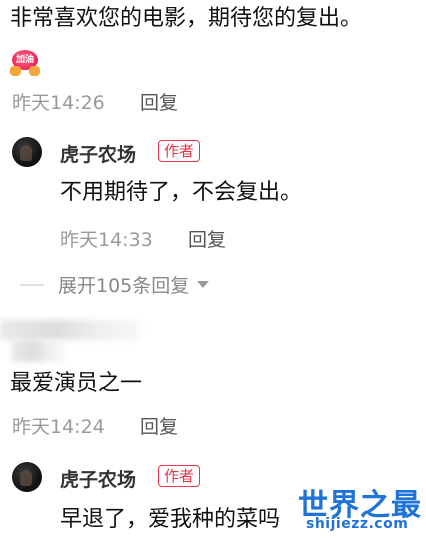 This screenshot has width=426, height=538. Describe the element at coordinates (70, 330) in the screenshot. I see `blurred-username` at that location.